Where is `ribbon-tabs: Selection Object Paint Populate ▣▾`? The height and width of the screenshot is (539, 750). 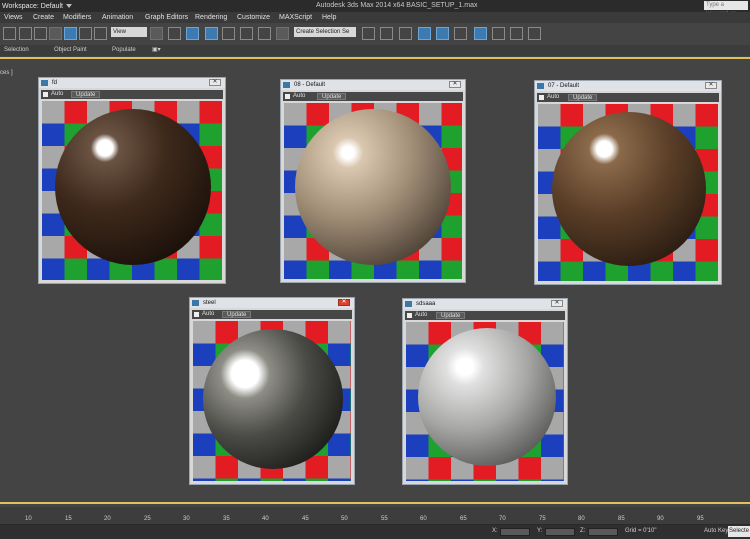 ribbon-tabs: Selection Object Paint Populate ▣▾ is located at coordinates (375, 50).